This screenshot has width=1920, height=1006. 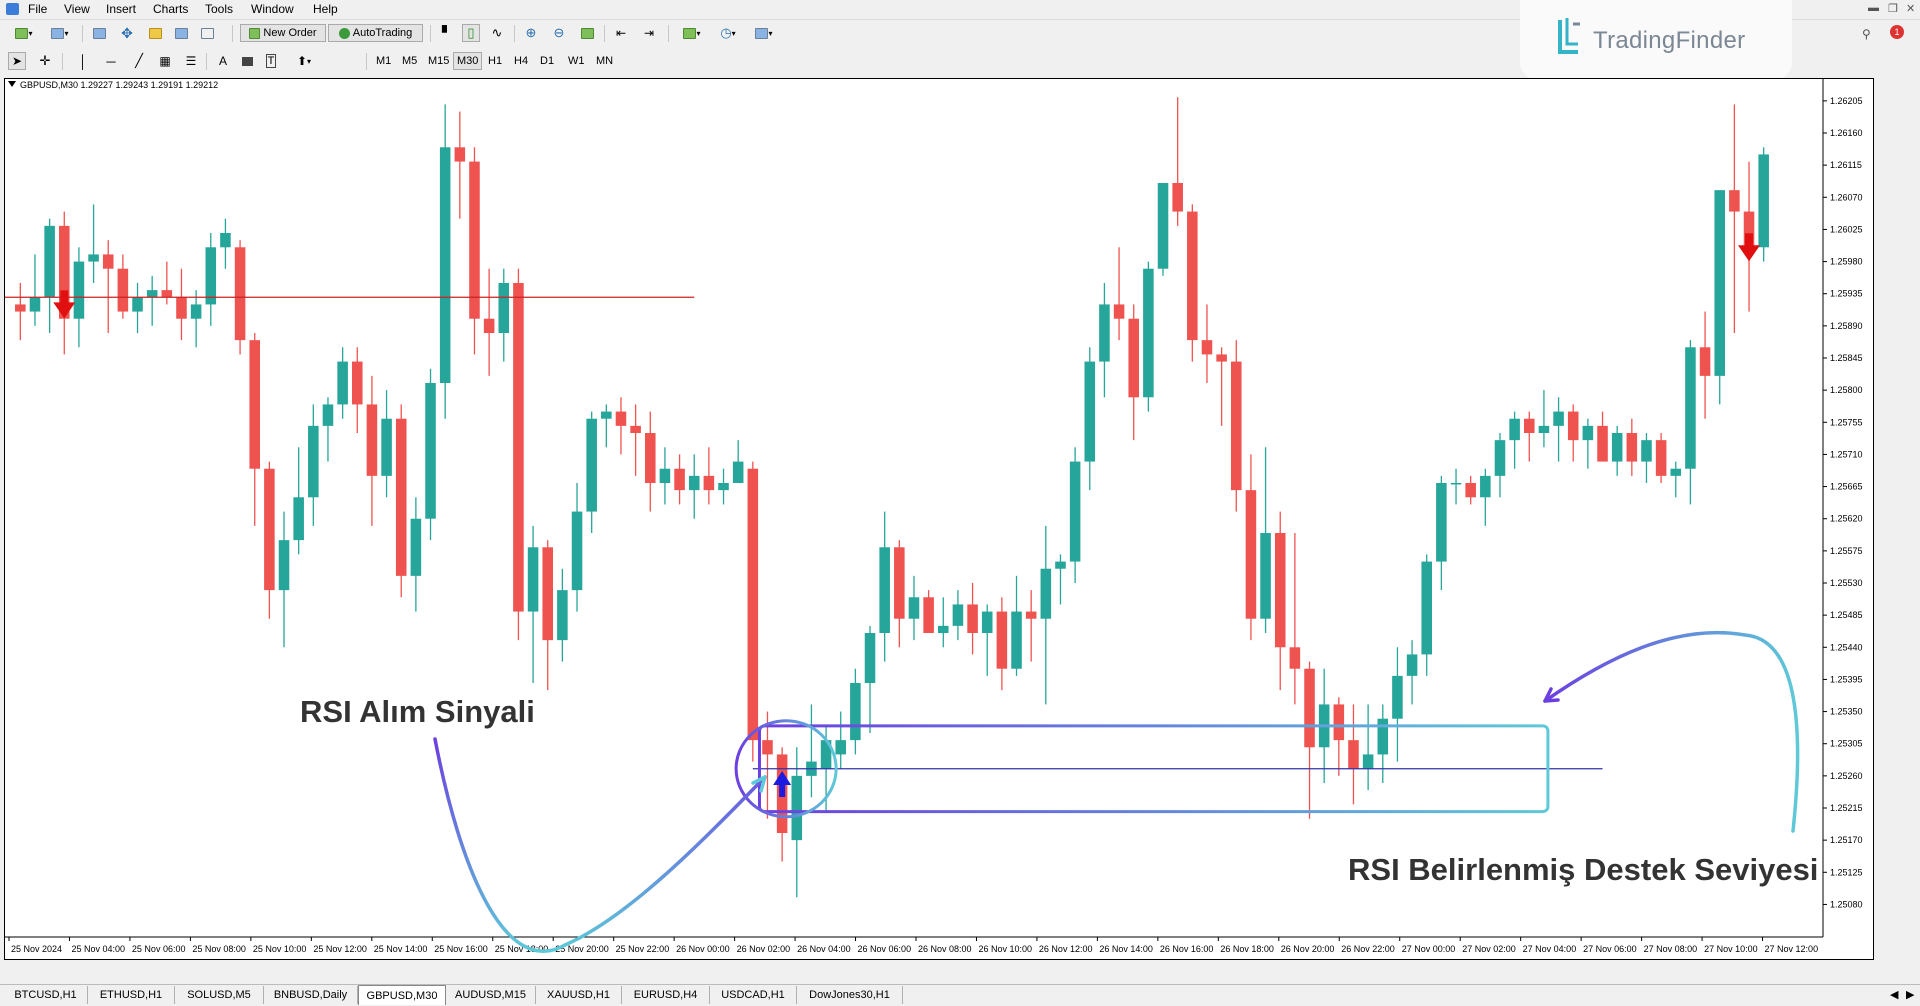 What do you see at coordinates (159, 949) in the screenshot?
I see `time-tick-label: 25 Nov 06:00` at bounding box center [159, 949].